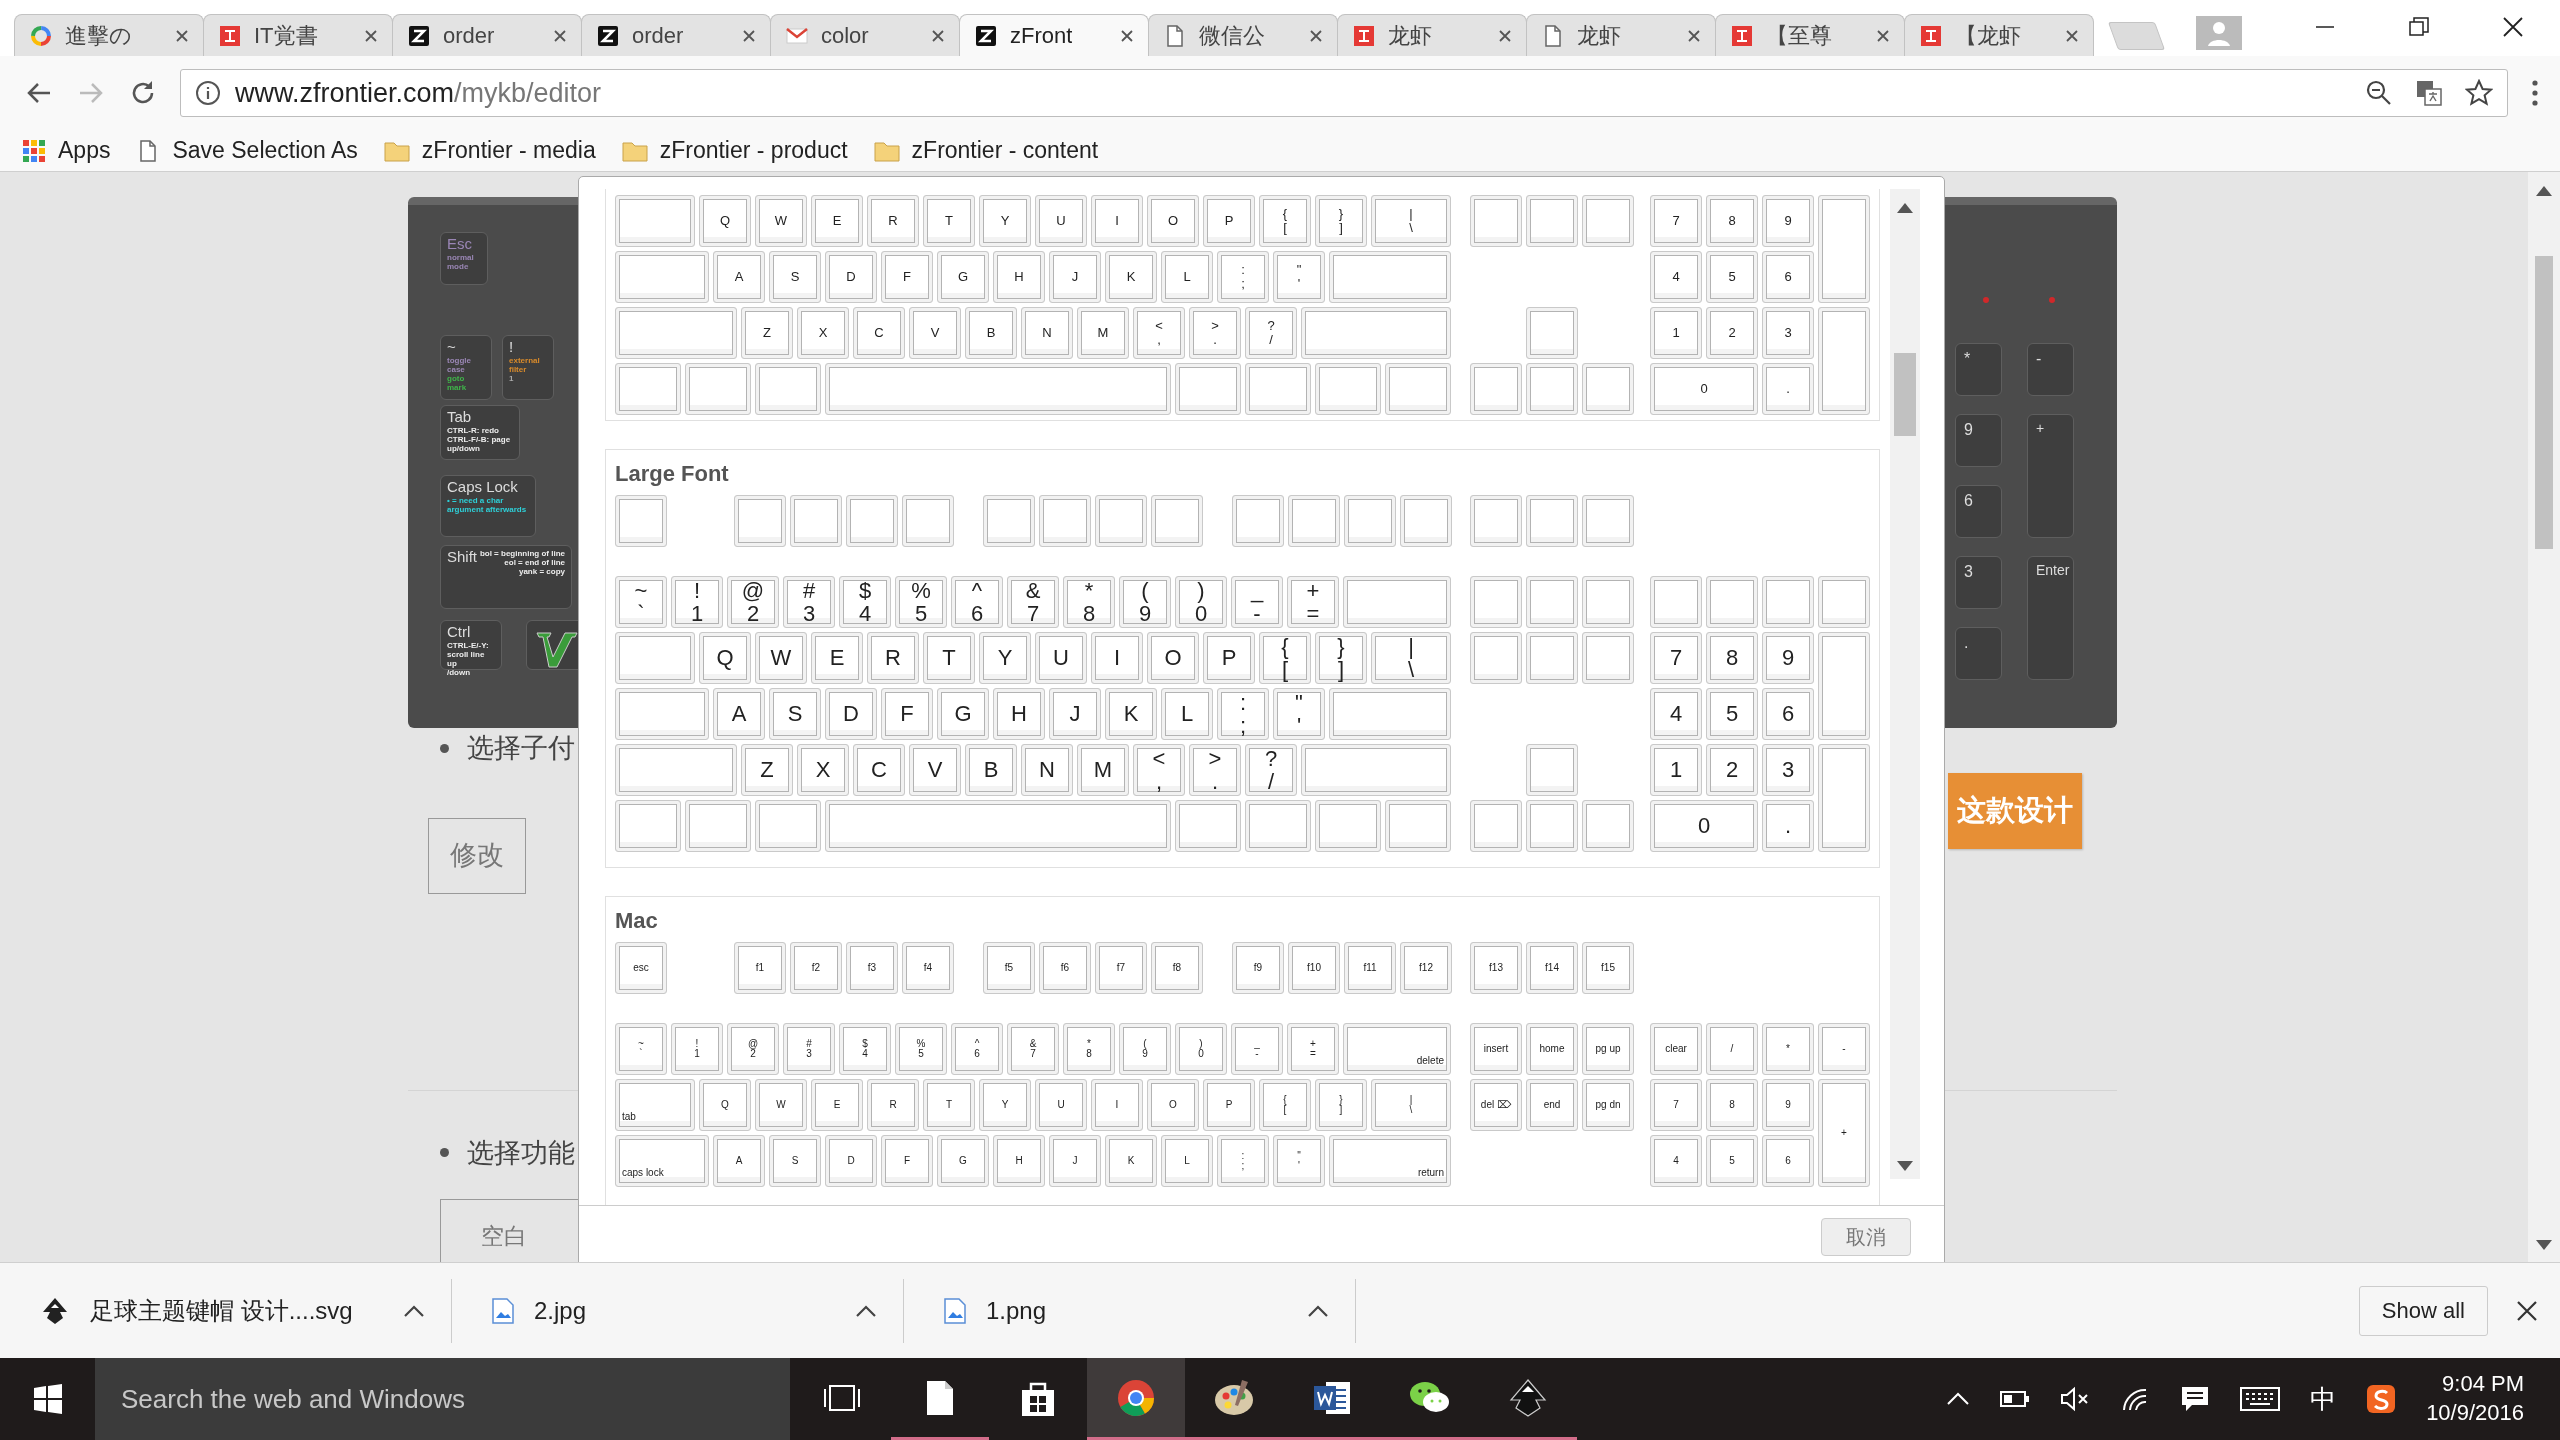  Describe the element at coordinates (1285, 658) in the screenshot. I see `keycap: { [` at that location.